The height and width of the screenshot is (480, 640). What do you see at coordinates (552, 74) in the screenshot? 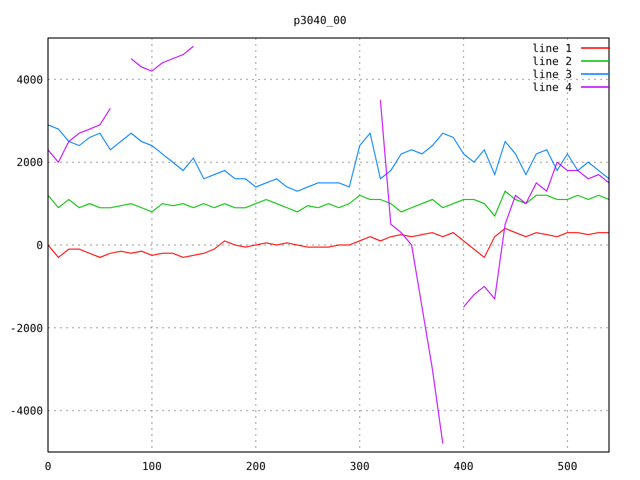
I see `legend-label: line 3` at bounding box center [552, 74].